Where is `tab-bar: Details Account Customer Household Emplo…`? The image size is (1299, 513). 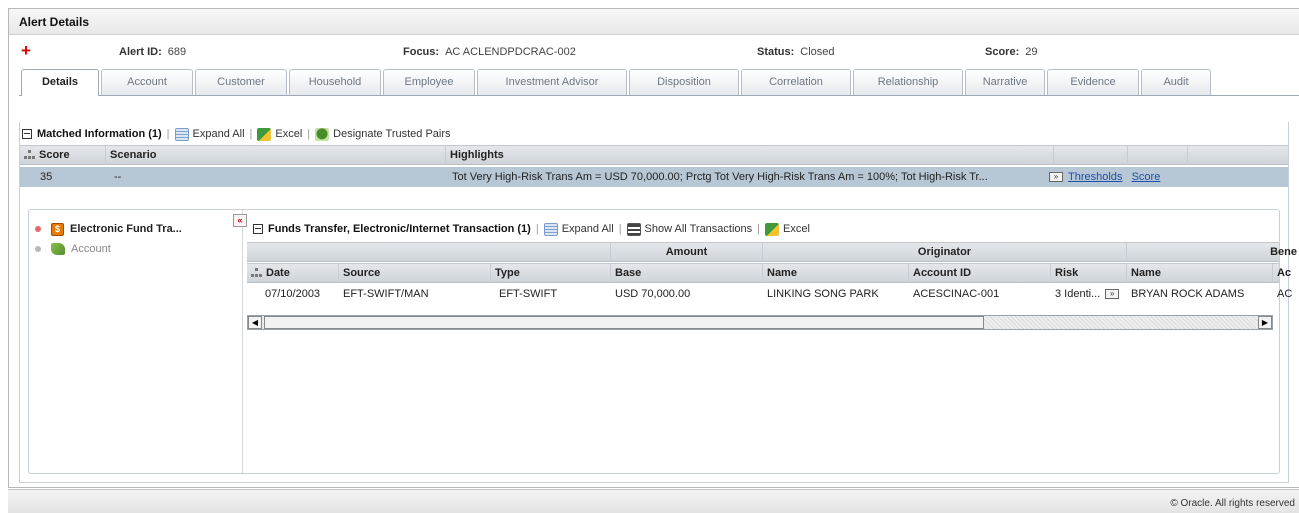 tab-bar: Details Account Customer Household Emplo… is located at coordinates (659, 82).